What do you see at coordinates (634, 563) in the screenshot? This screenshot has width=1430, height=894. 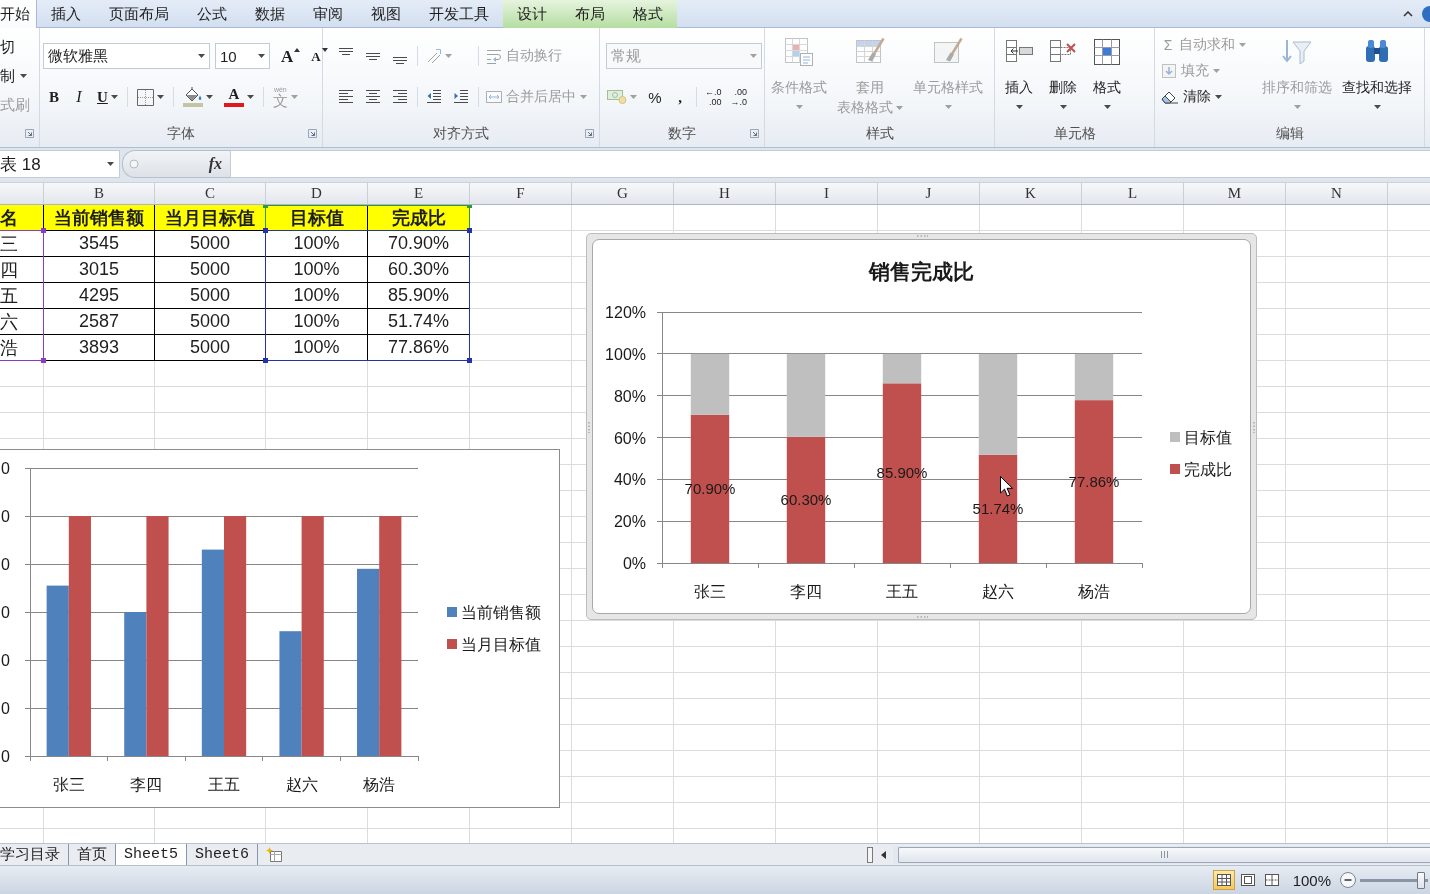 I see `y-axis-label: 0%` at bounding box center [634, 563].